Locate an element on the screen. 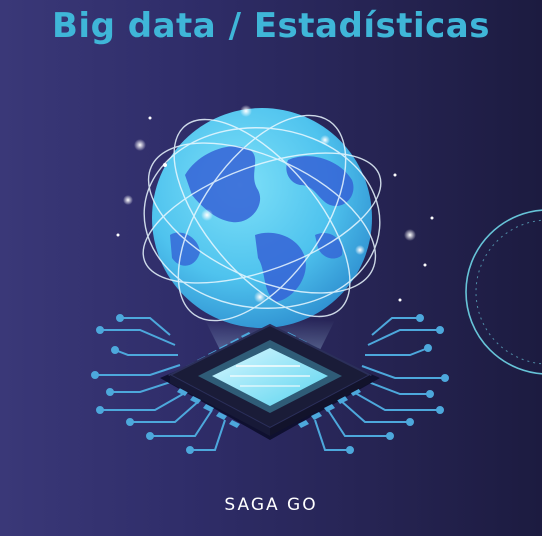 This screenshot has height=536, width=542. ring-decoration-icon is located at coordinates (503, 292).